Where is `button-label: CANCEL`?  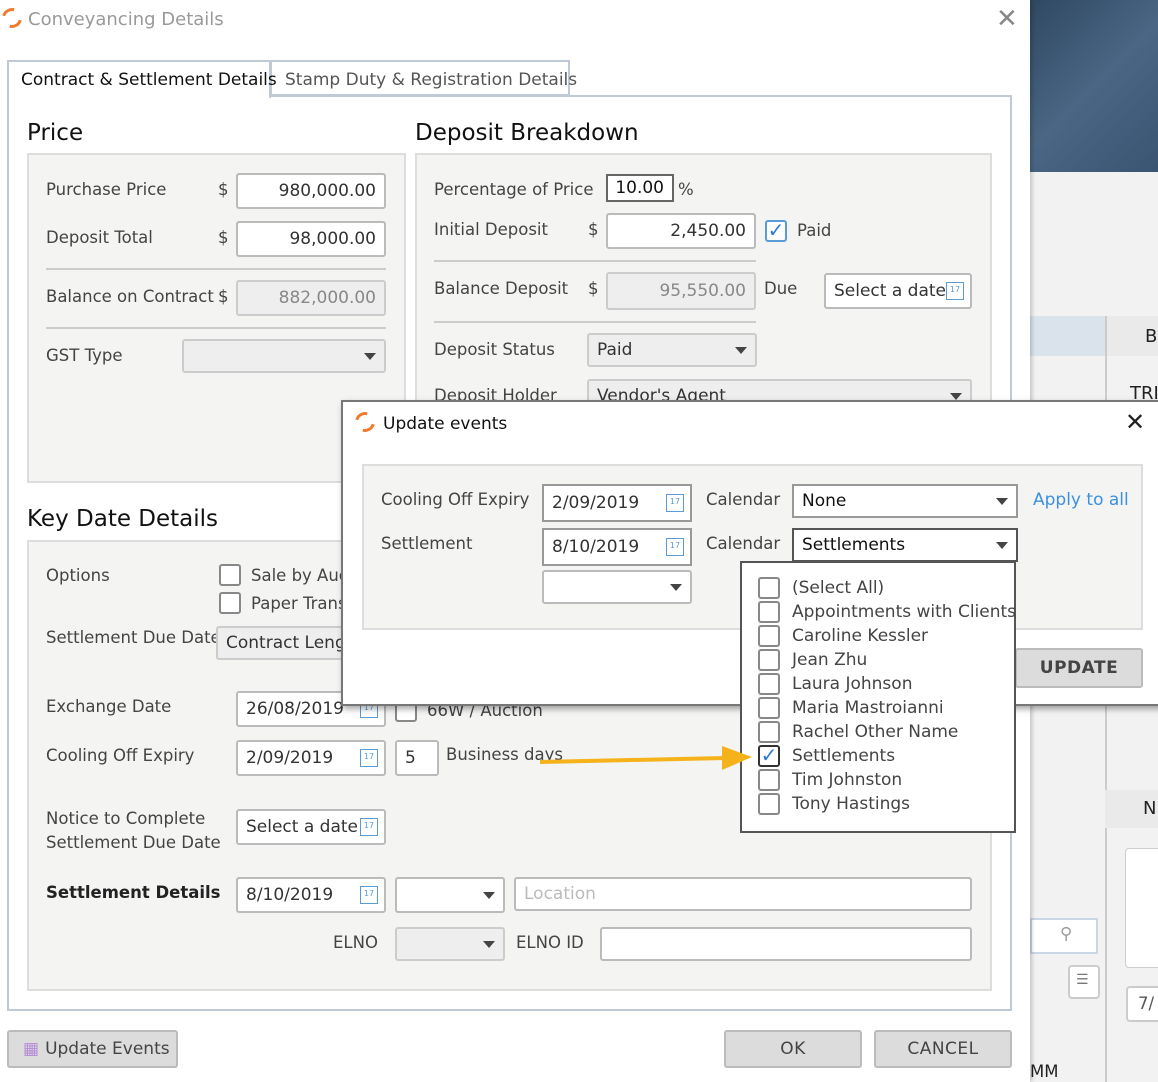
button-label: CANCEL is located at coordinates (943, 1049).